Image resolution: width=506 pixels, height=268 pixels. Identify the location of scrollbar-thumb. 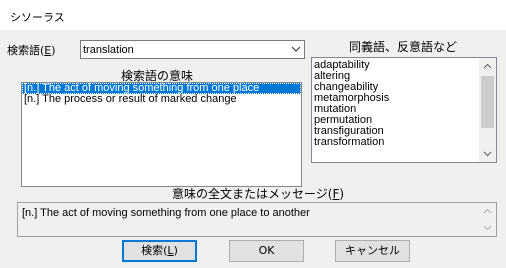
(487, 102).